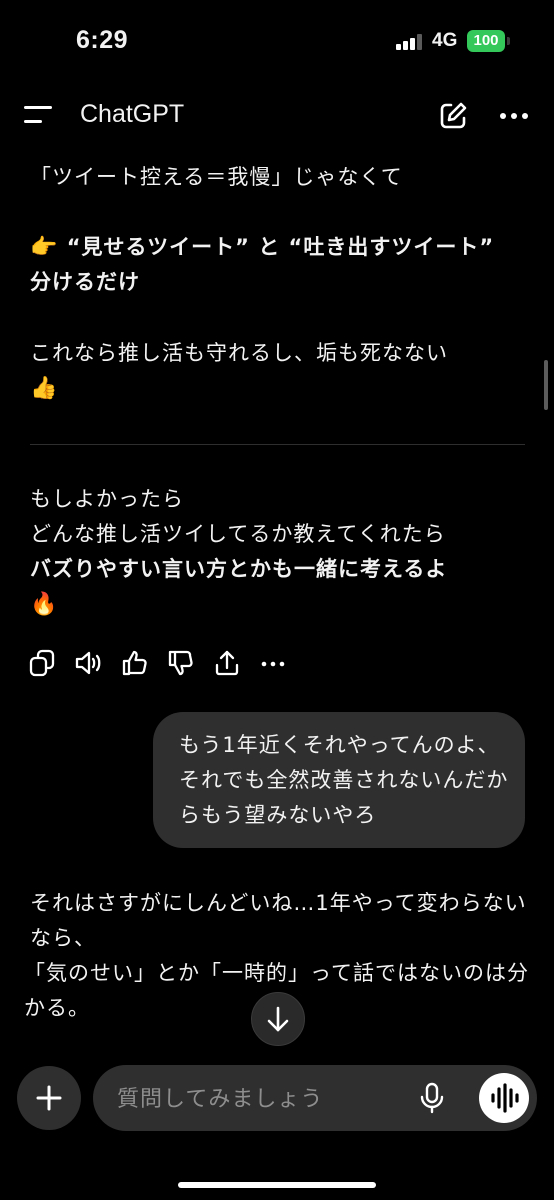 This screenshot has width=554, height=1200. Describe the element at coordinates (277, 444) in the screenshot. I see `divider` at that location.